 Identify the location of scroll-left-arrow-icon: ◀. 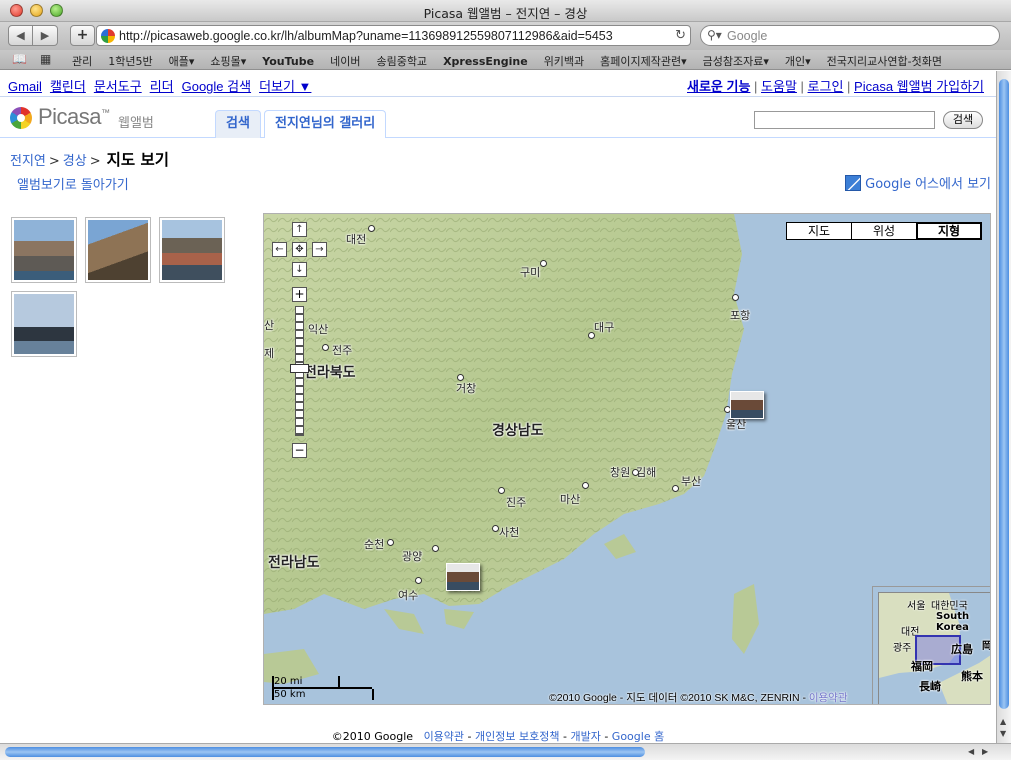
(971, 751).